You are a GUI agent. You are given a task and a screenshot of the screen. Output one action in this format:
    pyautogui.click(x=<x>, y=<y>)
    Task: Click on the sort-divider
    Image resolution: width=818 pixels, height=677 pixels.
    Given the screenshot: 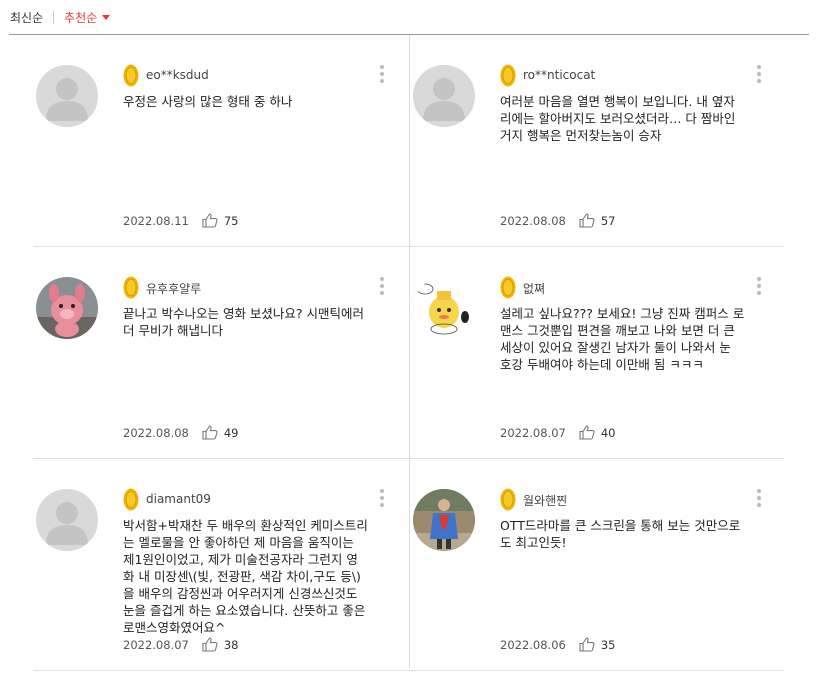 What is the action you would take?
    pyautogui.click(x=54, y=17)
    